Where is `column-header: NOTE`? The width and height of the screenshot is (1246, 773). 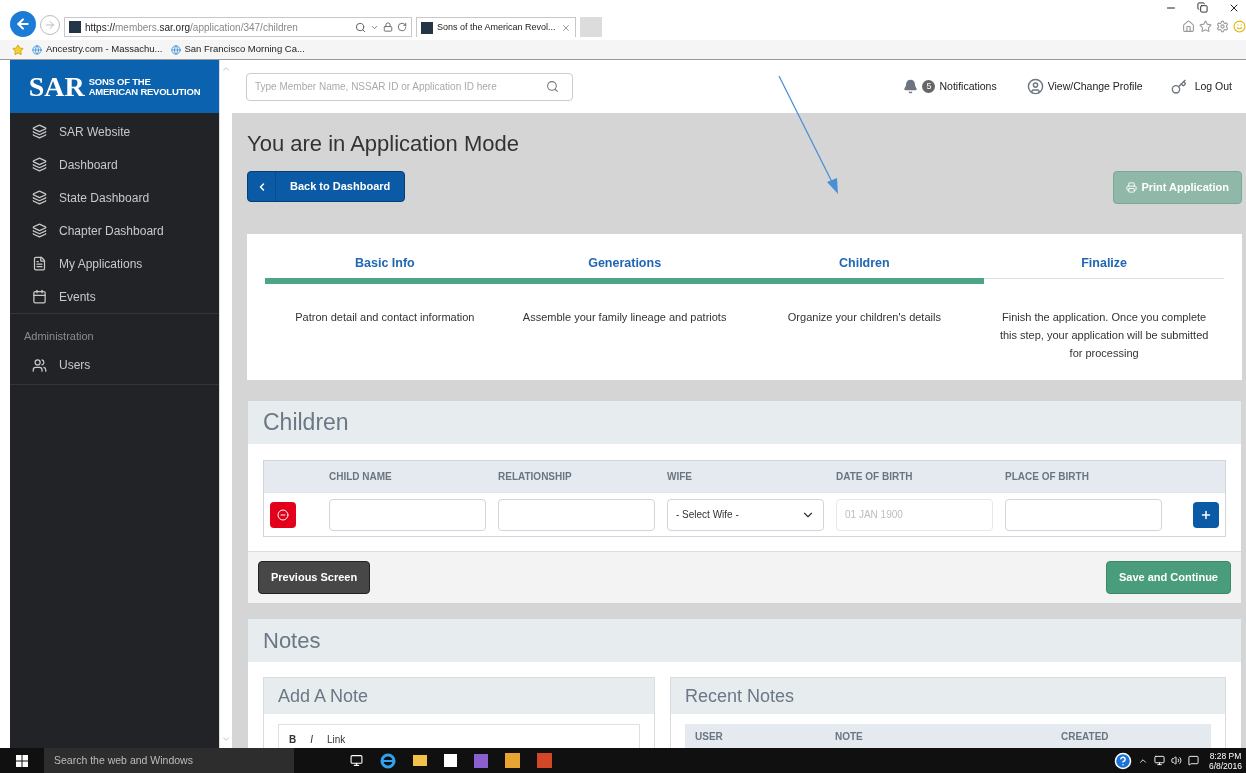 column-header: NOTE is located at coordinates (849, 736).